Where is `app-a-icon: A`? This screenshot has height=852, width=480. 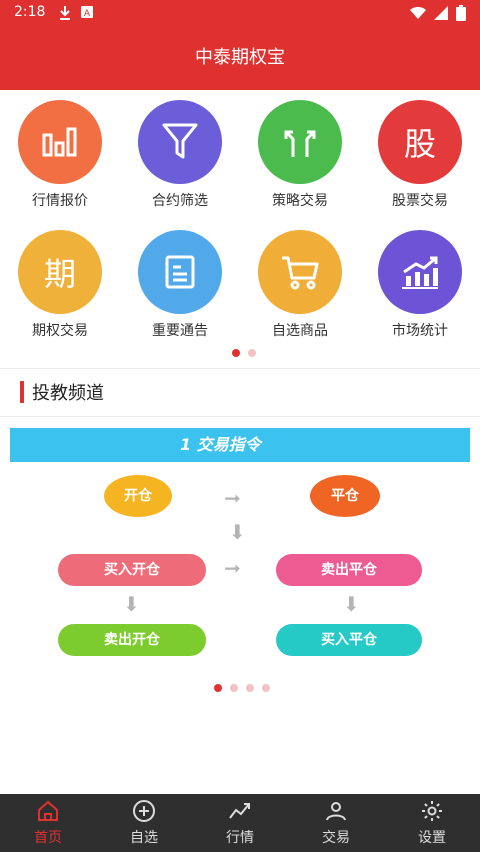 app-a-icon: A is located at coordinates (87, 15).